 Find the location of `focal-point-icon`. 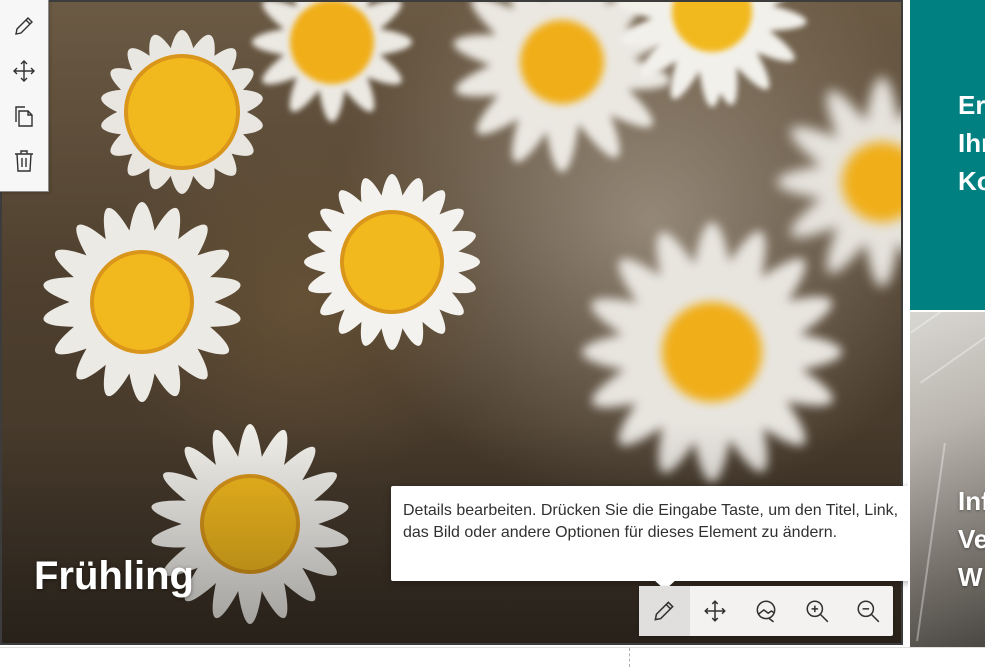

focal-point-icon is located at coordinates (766, 611).